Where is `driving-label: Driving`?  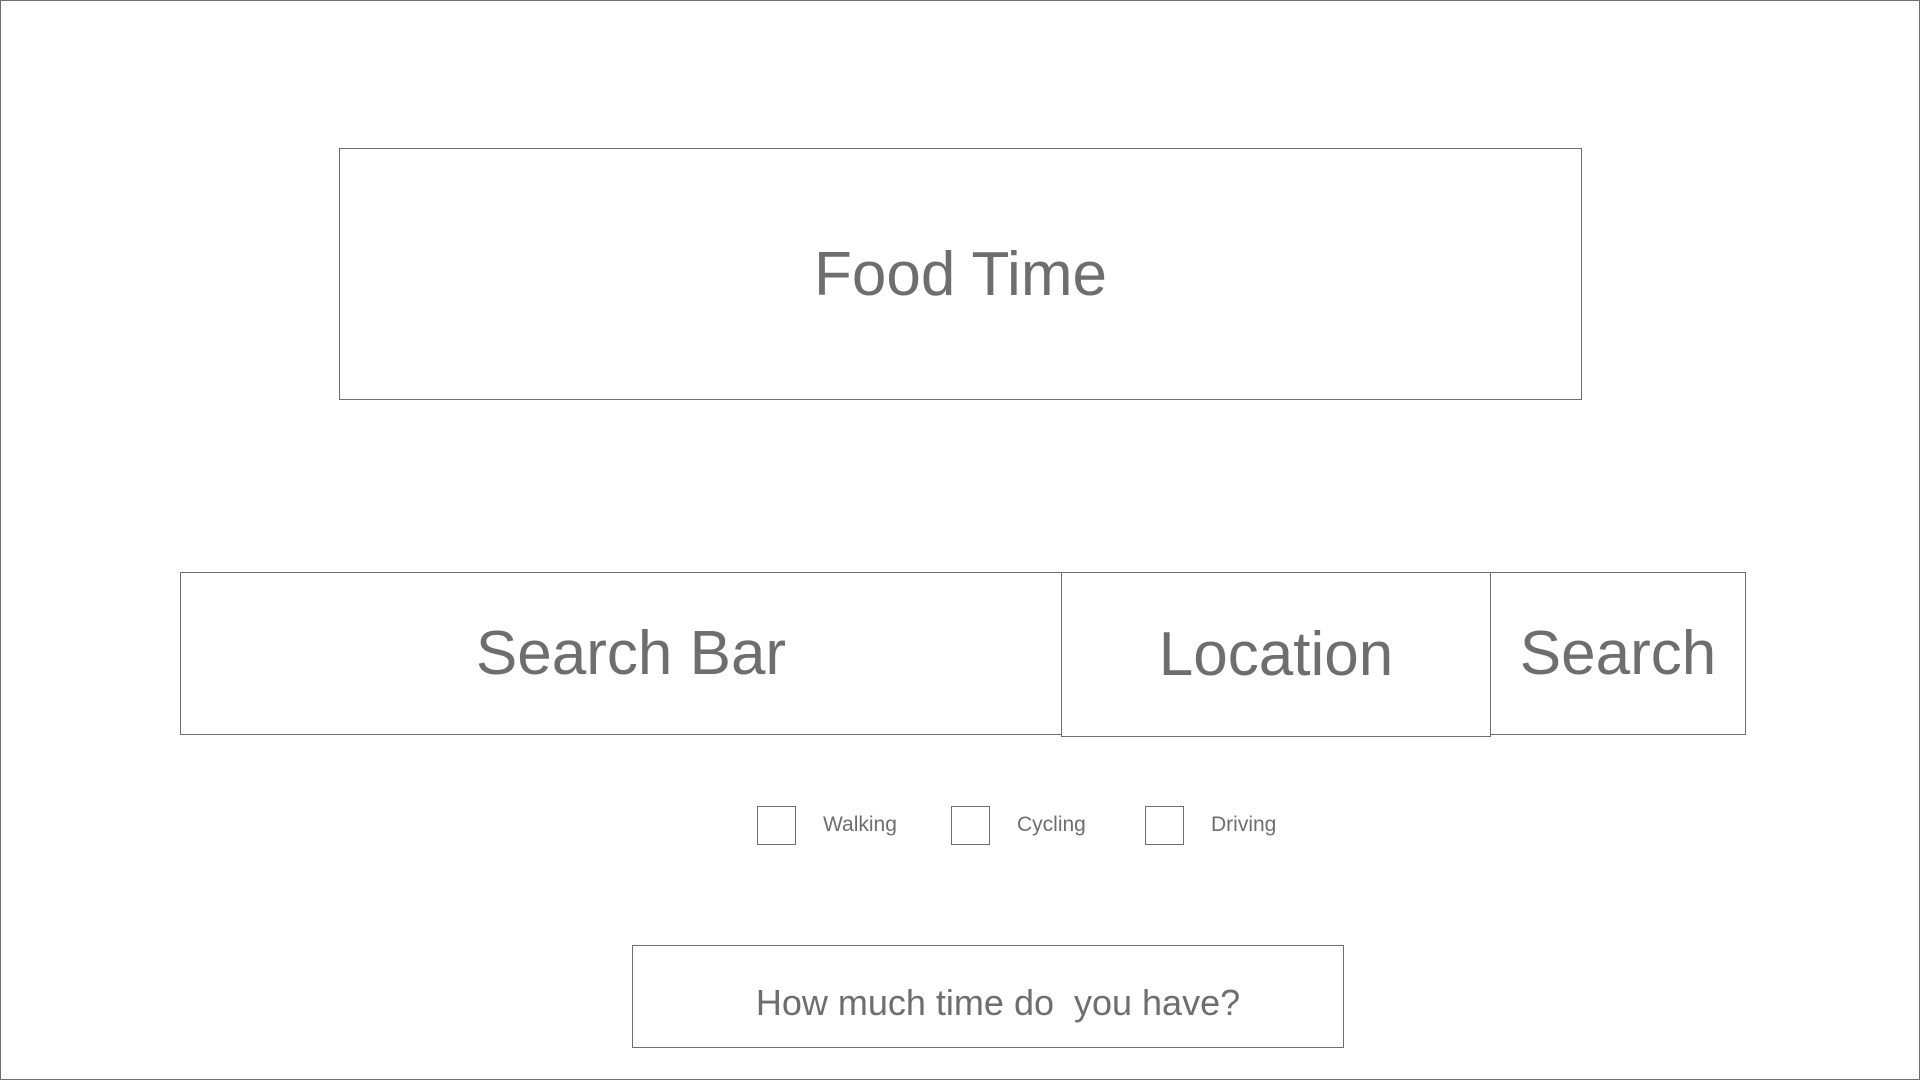
driving-label: Driving is located at coordinates (1244, 824).